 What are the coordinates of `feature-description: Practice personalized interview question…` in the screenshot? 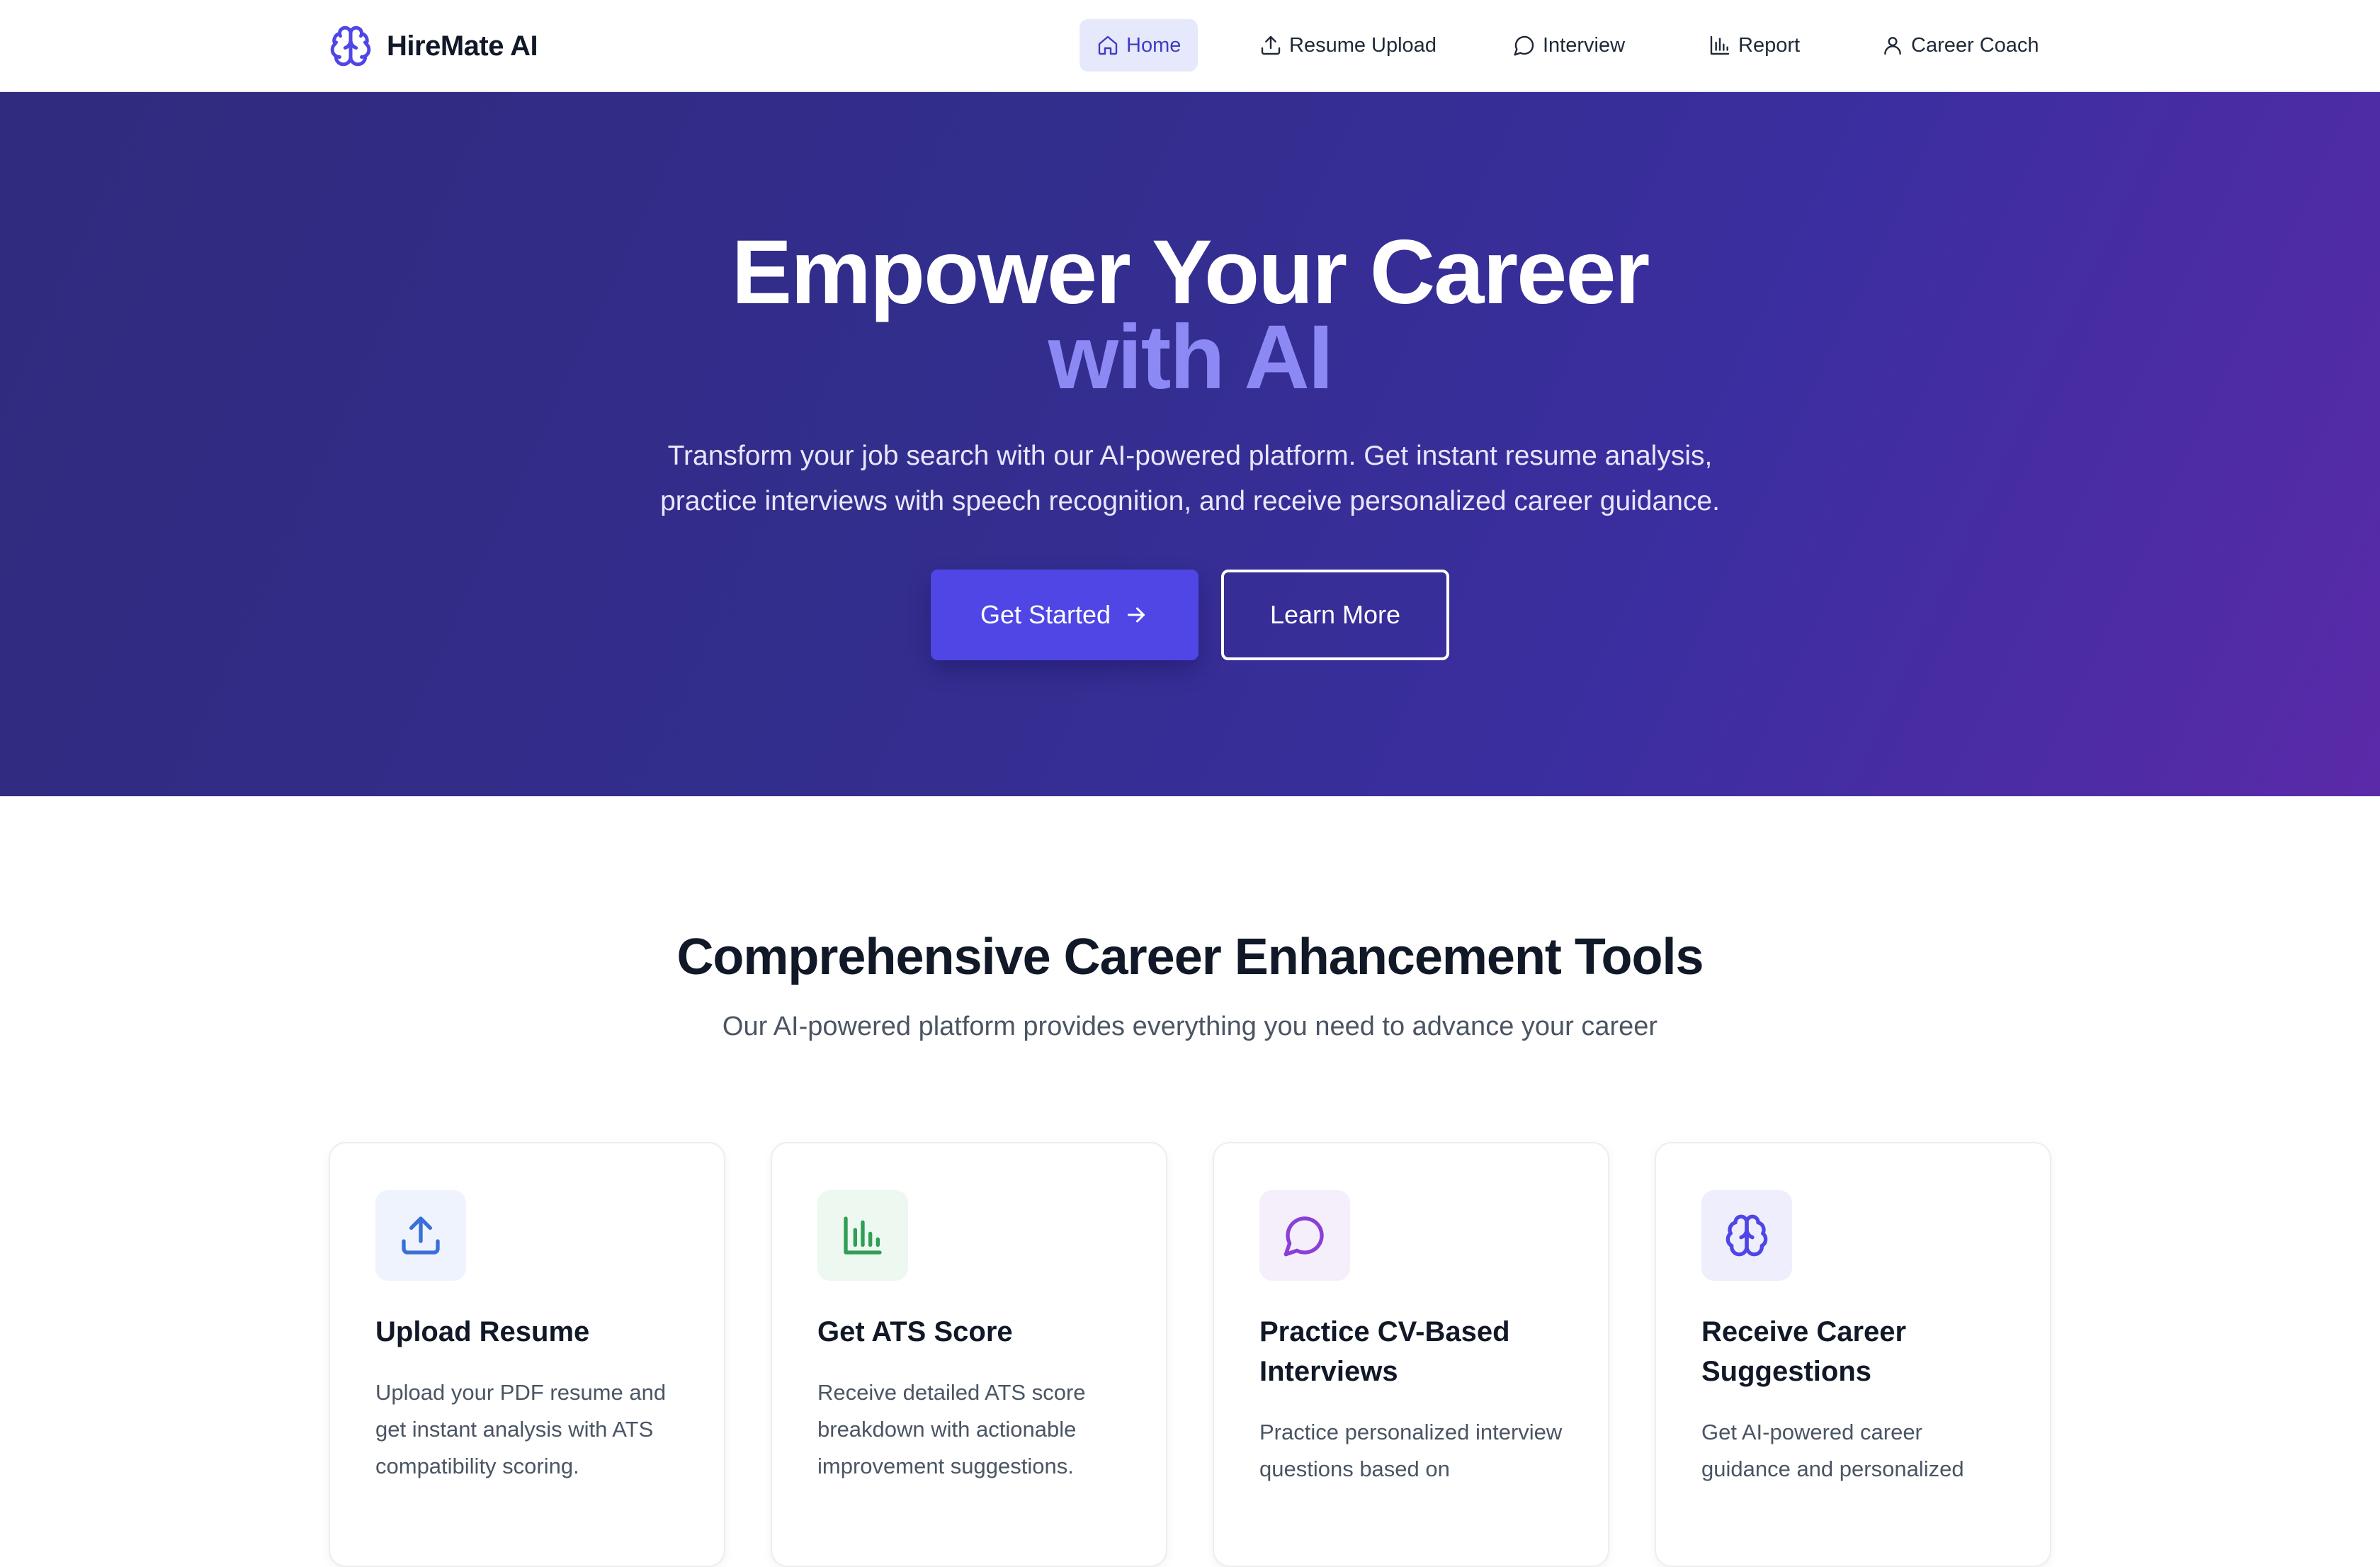 It's located at (1411, 1450).